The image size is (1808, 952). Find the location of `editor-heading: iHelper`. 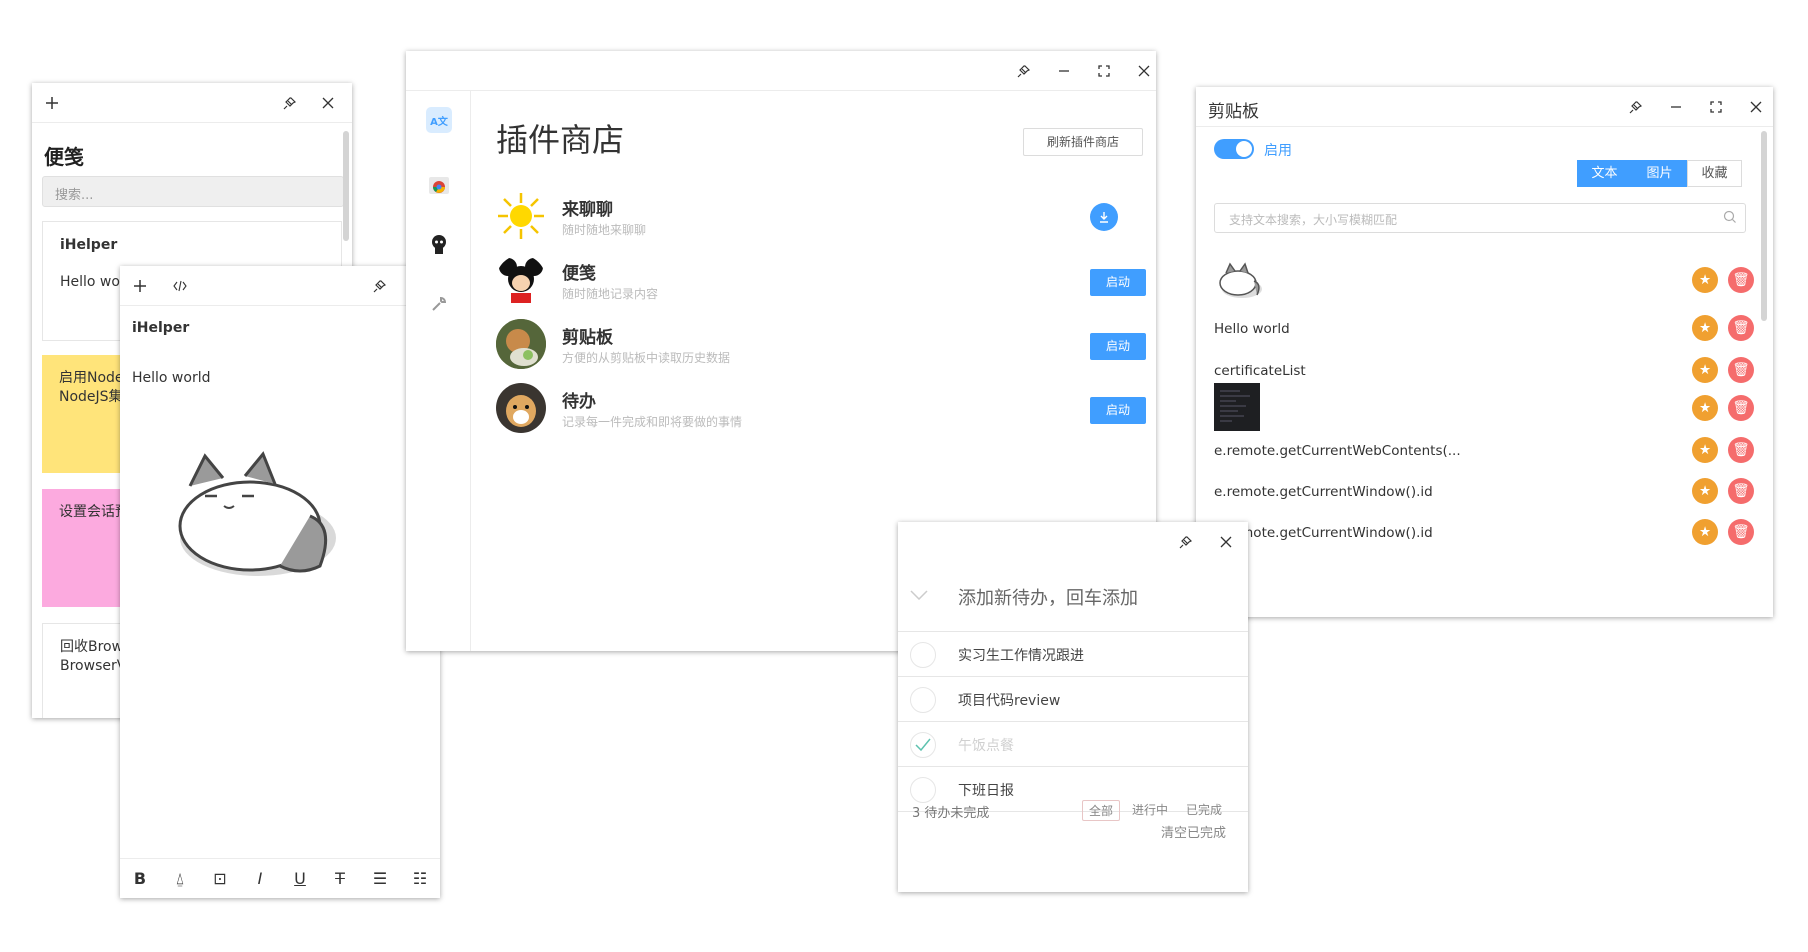

editor-heading: iHelper is located at coordinates (160, 328).